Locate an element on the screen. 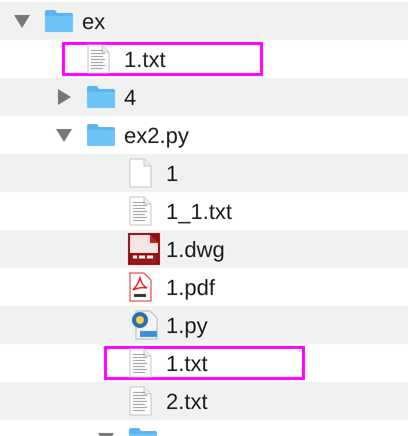 The image size is (408, 436). file-name: ex2.py is located at coordinates (156, 136).